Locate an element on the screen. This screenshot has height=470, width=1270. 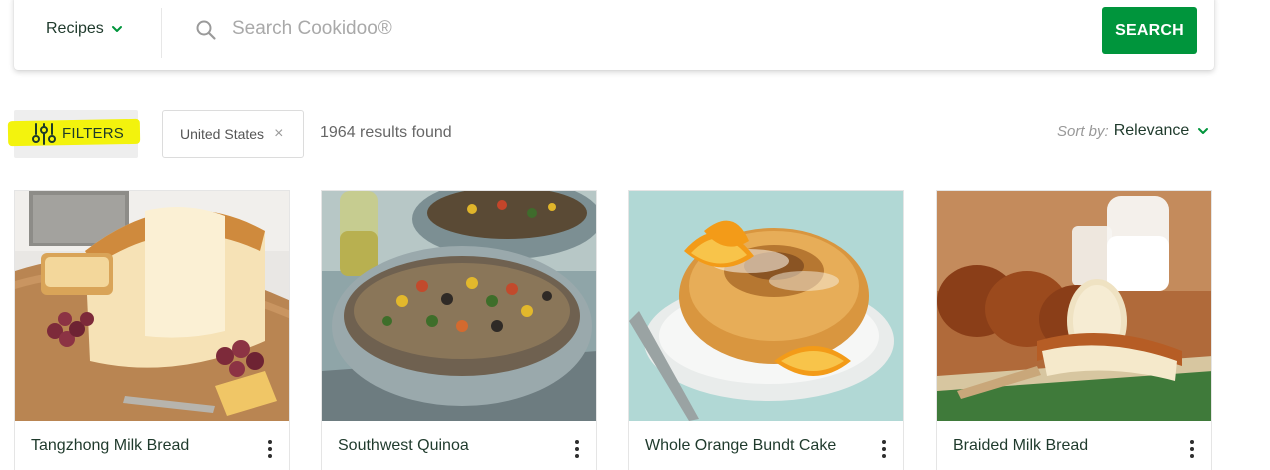
recipe-title: Tangzhong Milk Bread is located at coordinates (110, 445).